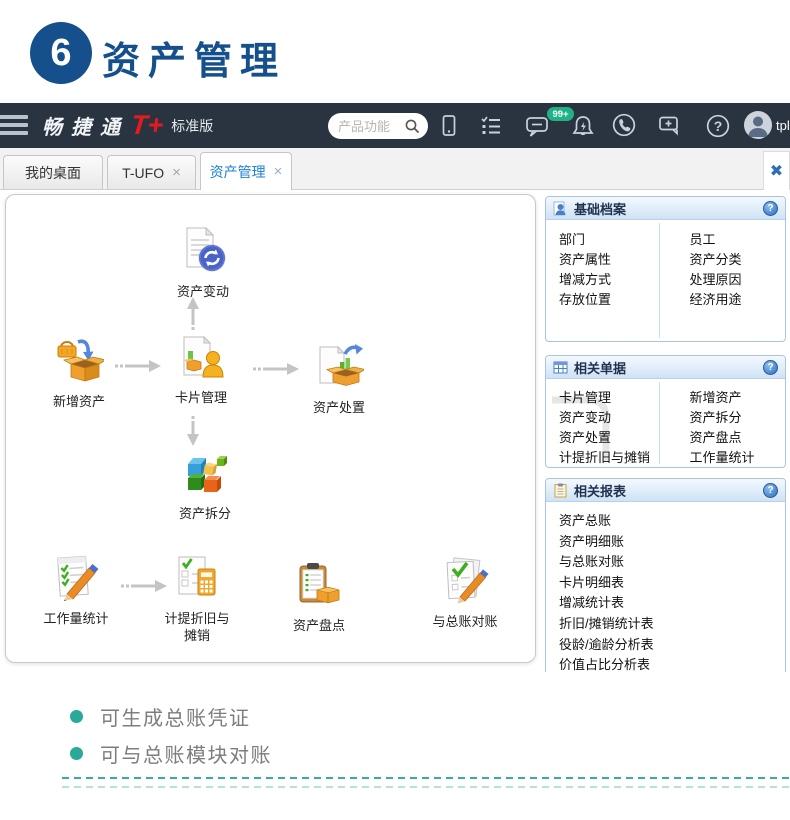 The image size is (790, 820). I want to click on related-document-item: 新增资产, so click(738, 398).